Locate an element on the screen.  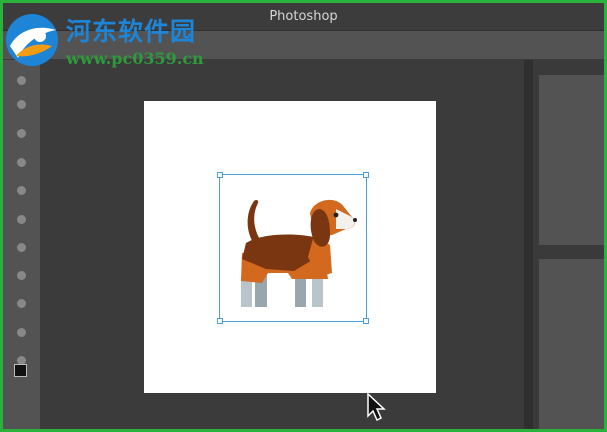
mouse-pointer-icon is located at coordinates (376, 407).